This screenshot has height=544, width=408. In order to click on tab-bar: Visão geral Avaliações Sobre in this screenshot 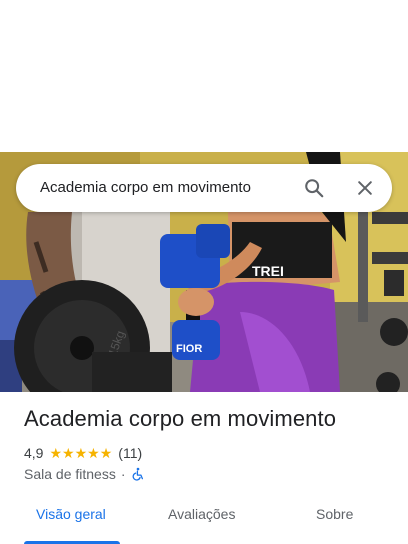, I will do `click(204, 520)`.